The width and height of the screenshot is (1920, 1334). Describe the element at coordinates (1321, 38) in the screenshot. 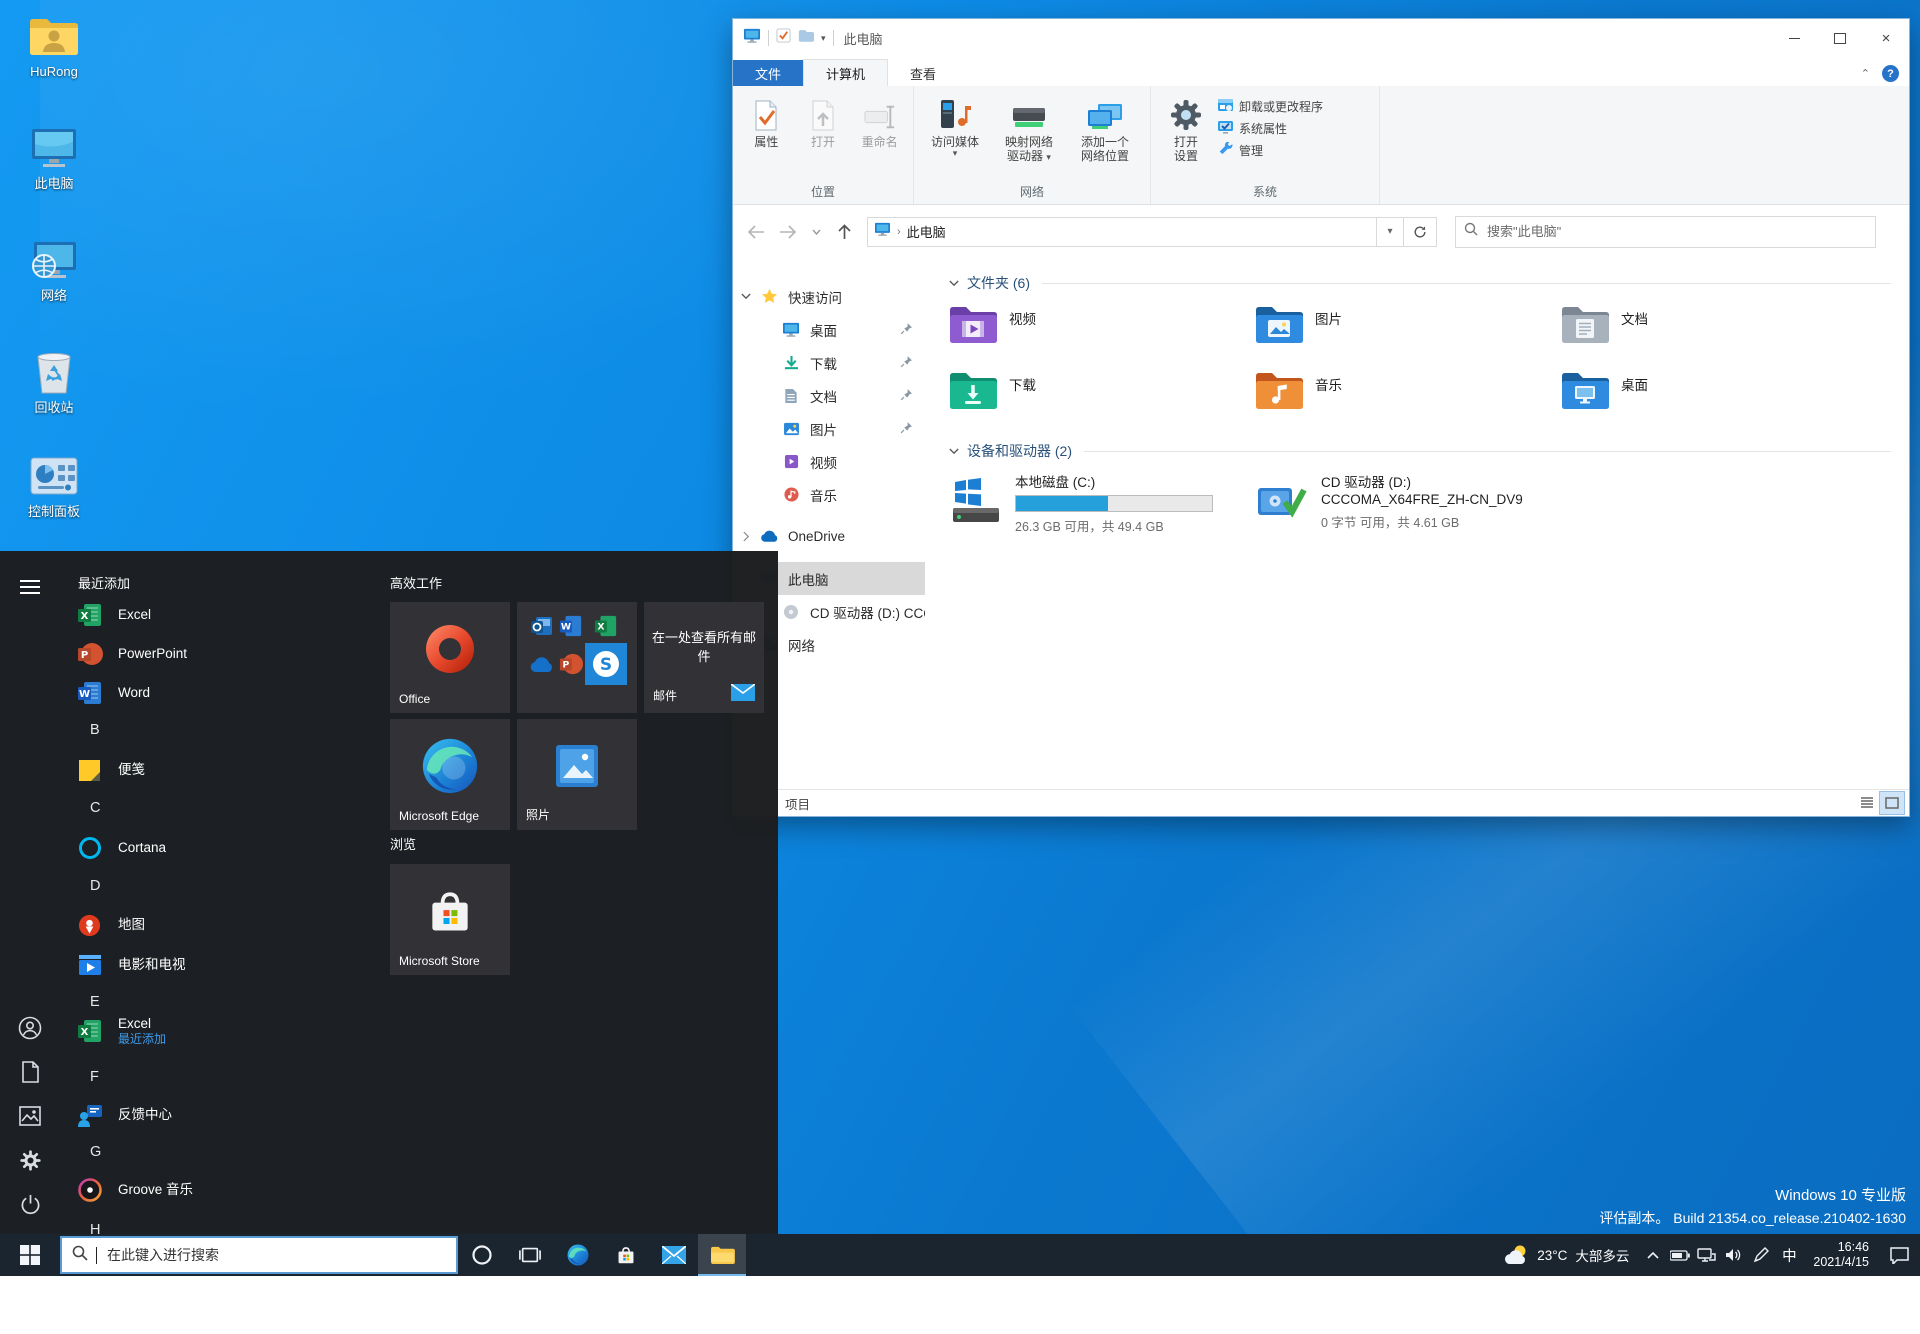

I see `title-bar: ▾ 此电脑 ×` at that location.